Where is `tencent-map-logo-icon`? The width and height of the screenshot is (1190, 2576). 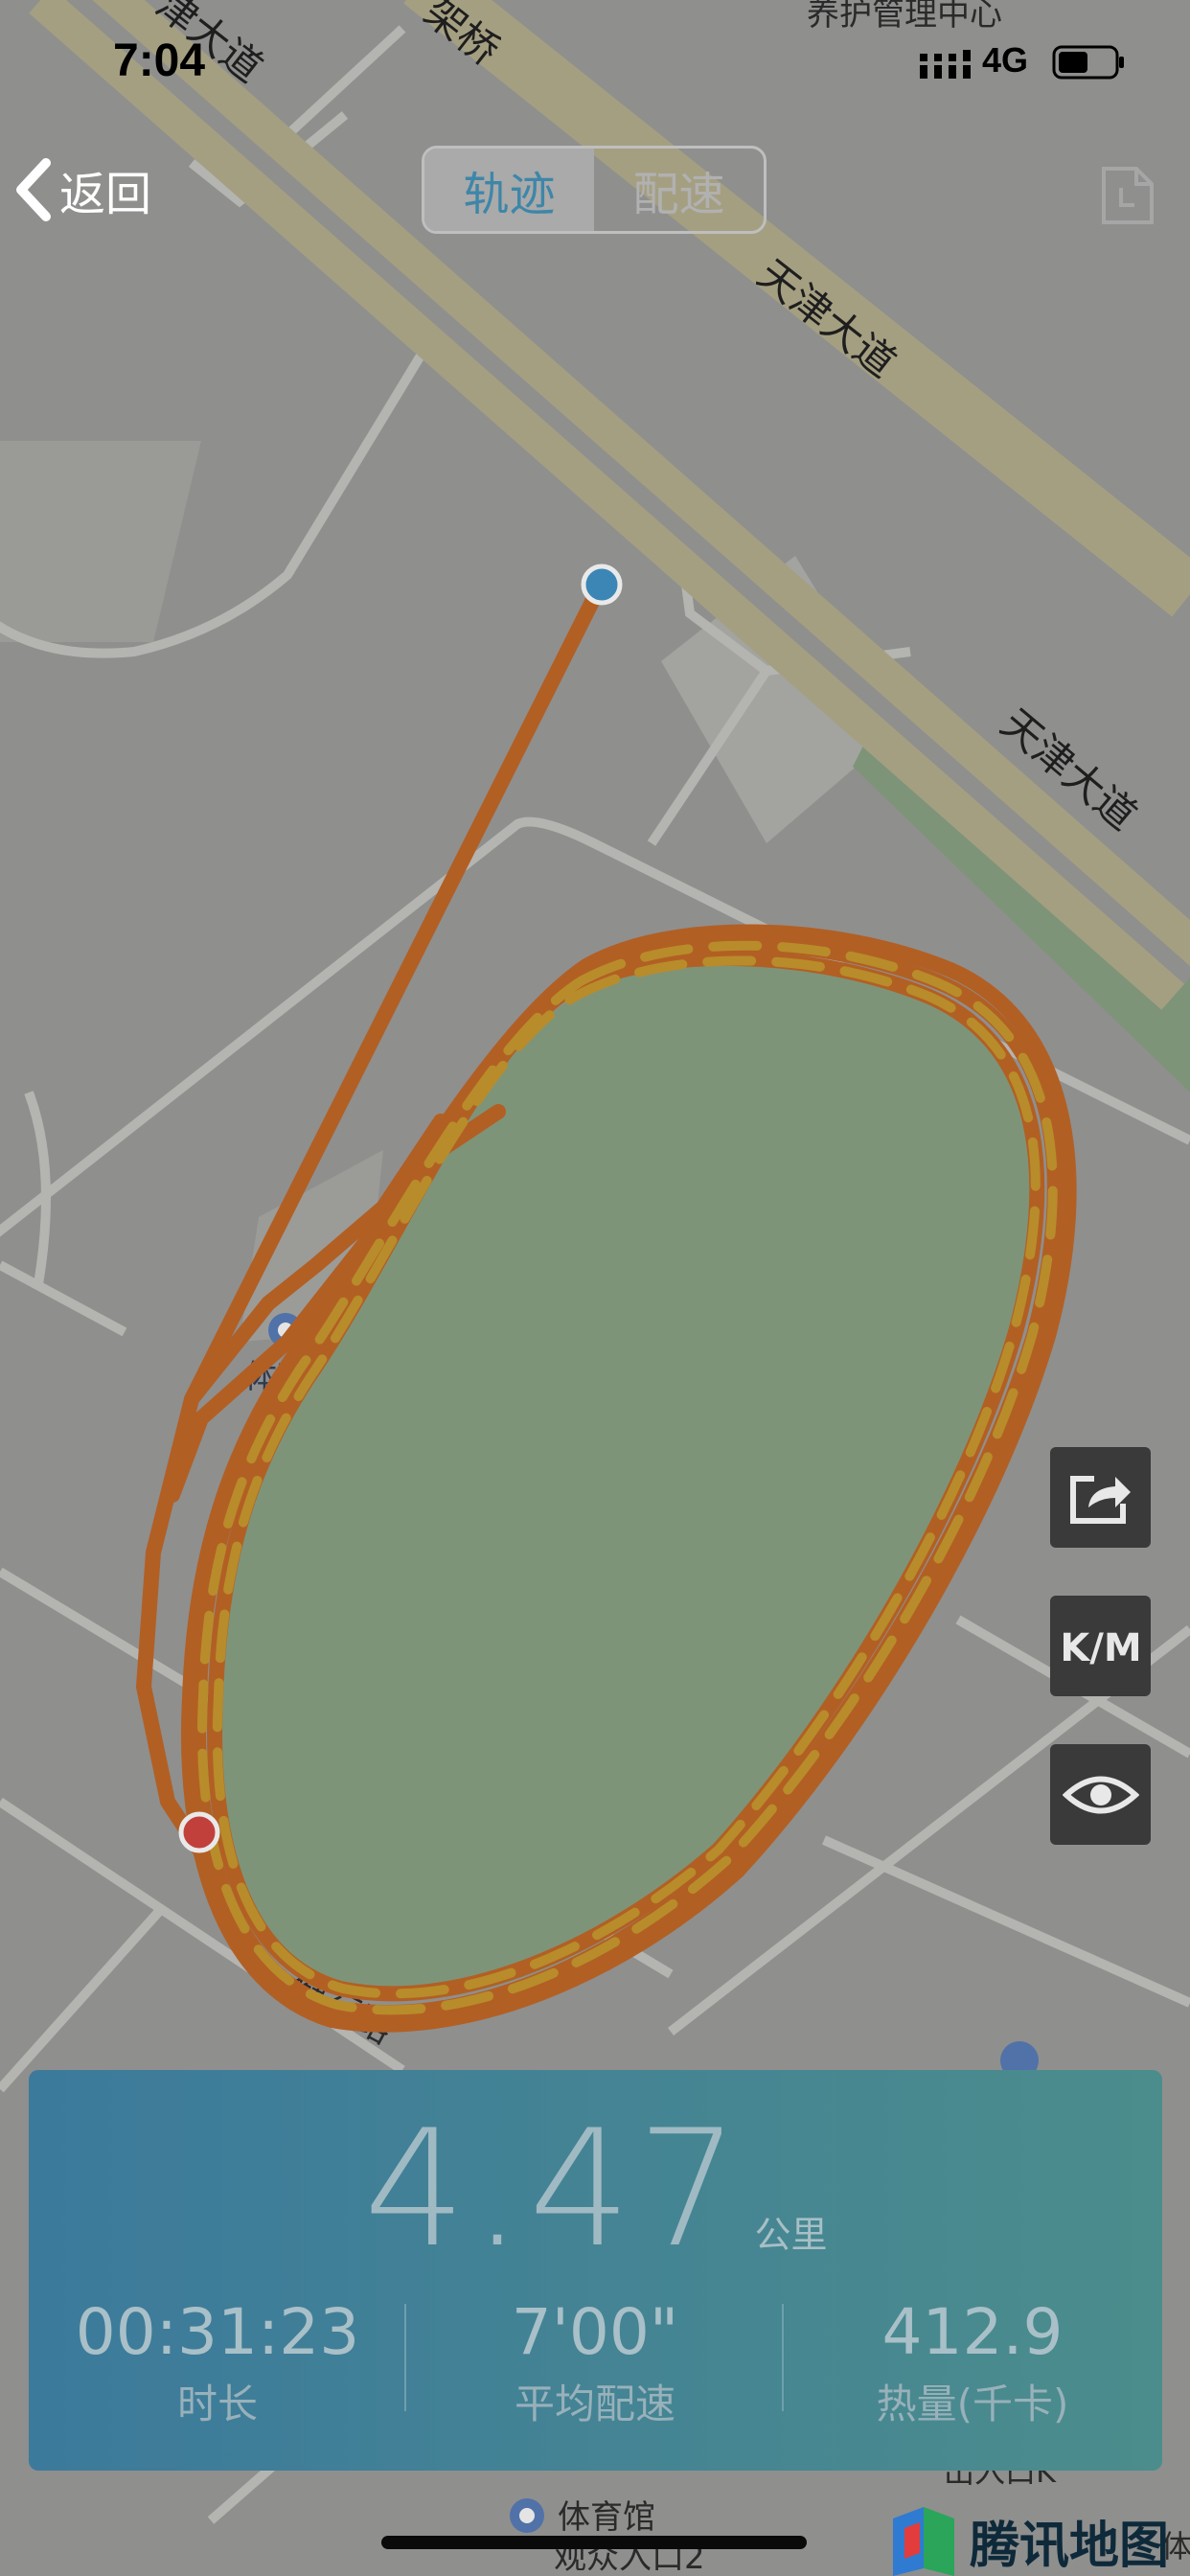
tencent-map-logo-icon is located at coordinates (924, 2541).